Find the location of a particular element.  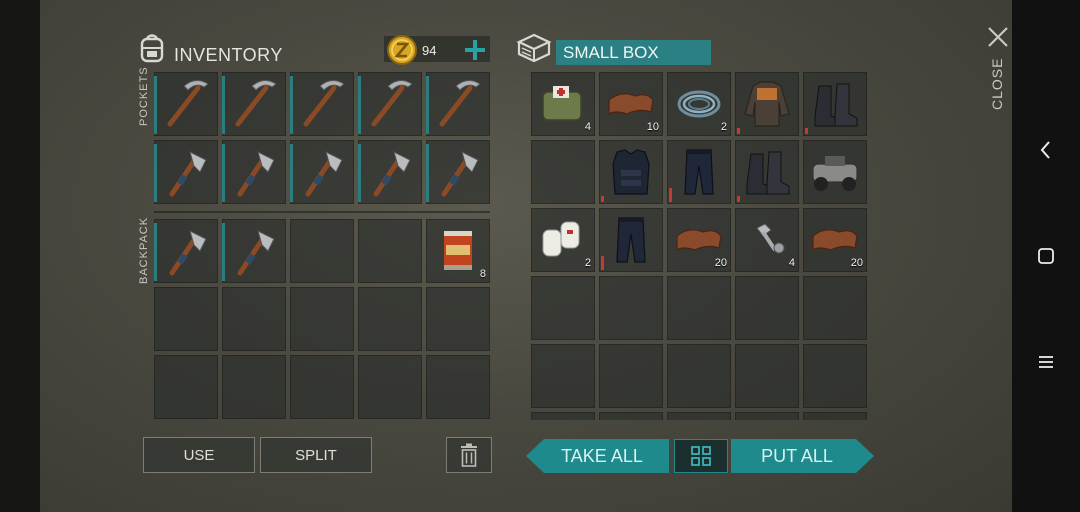

coin-count: 94 is located at coordinates (429, 50).